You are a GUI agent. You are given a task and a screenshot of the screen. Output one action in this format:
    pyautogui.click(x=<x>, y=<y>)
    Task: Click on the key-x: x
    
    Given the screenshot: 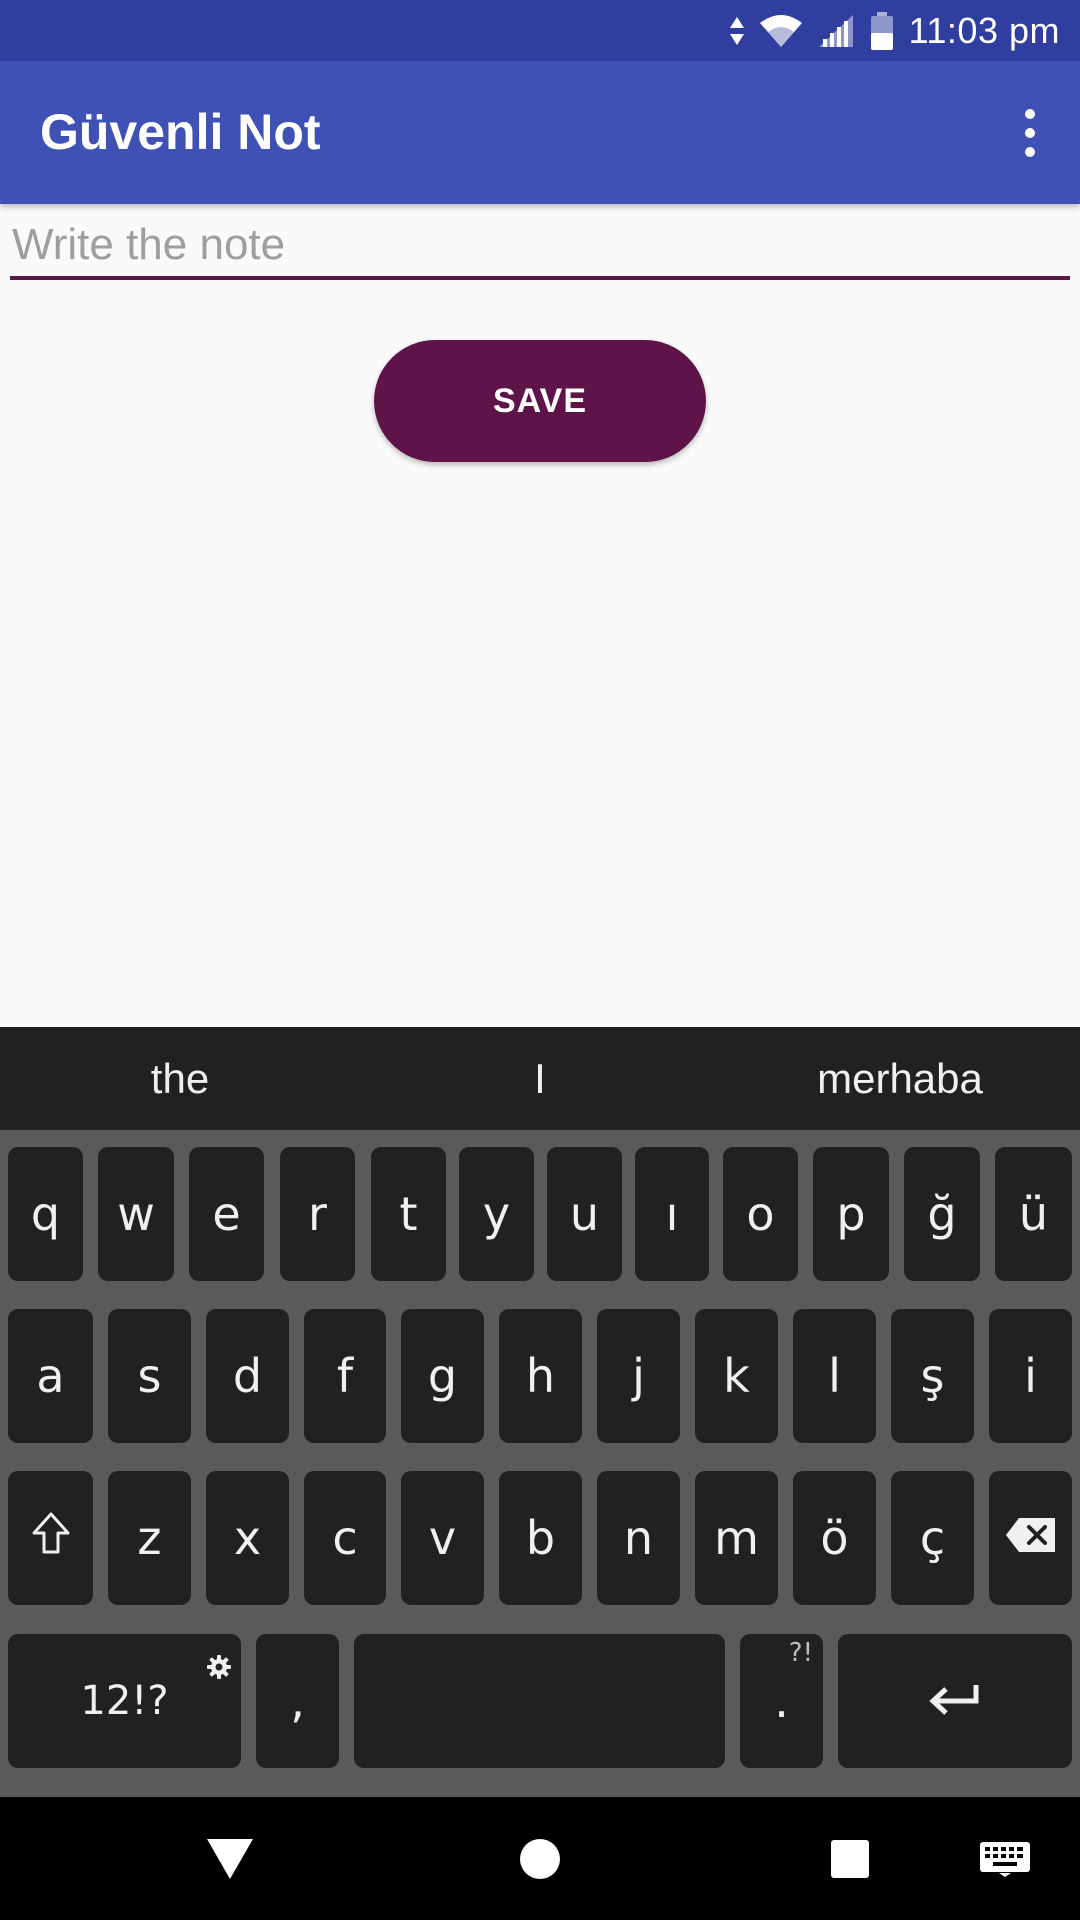 What is the action you would take?
    pyautogui.click(x=247, y=1538)
    